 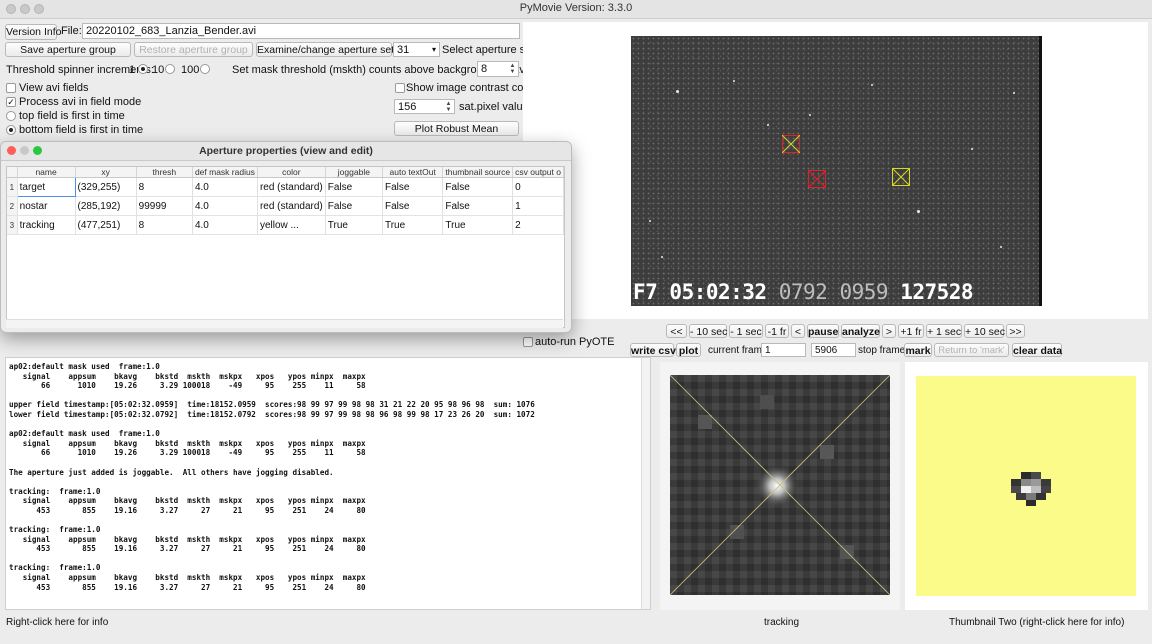 I want to click on cell-xy: (477,251), so click(x=106, y=225).